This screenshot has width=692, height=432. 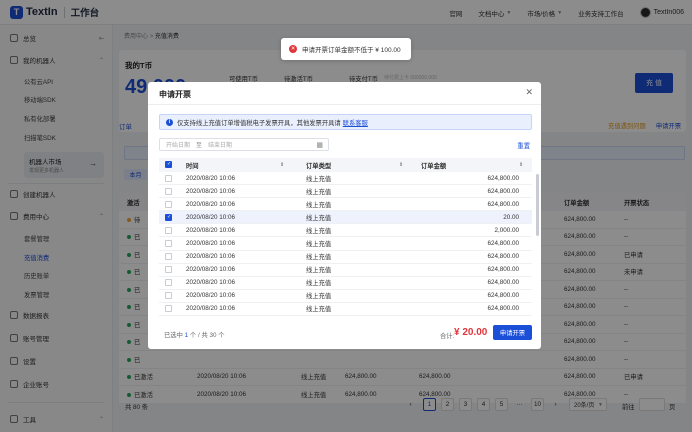 I want to click on submit-invoice-button: 申请开票, so click(x=512, y=332).